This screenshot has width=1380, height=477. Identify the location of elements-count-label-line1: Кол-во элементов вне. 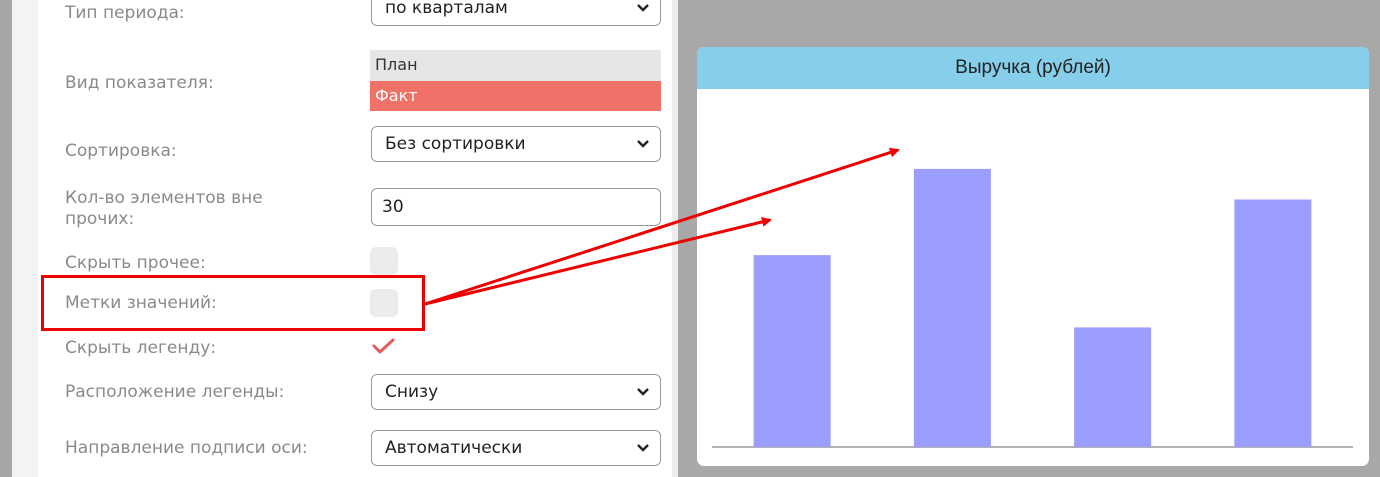
(164, 198).